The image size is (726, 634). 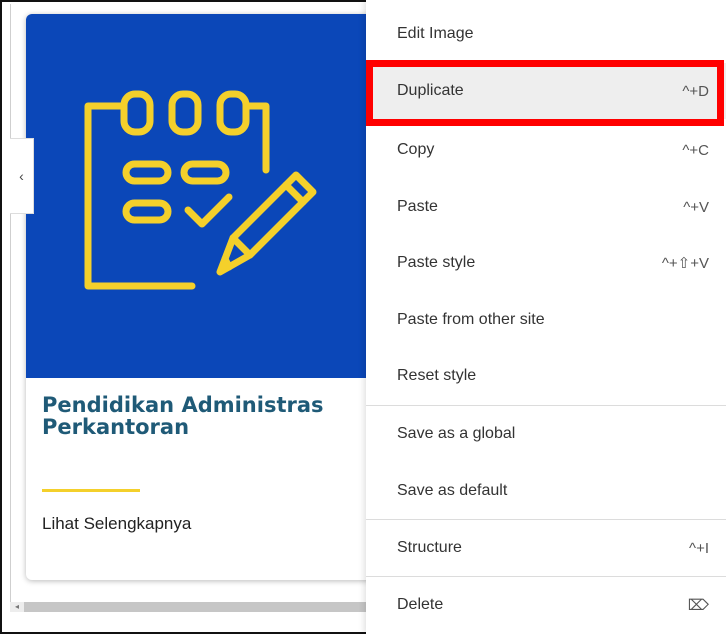 What do you see at coordinates (546, 320) in the screenshot?
I see `menu-item-paste-from-other-site: Paste from other site` at bounding box center [546, 320].